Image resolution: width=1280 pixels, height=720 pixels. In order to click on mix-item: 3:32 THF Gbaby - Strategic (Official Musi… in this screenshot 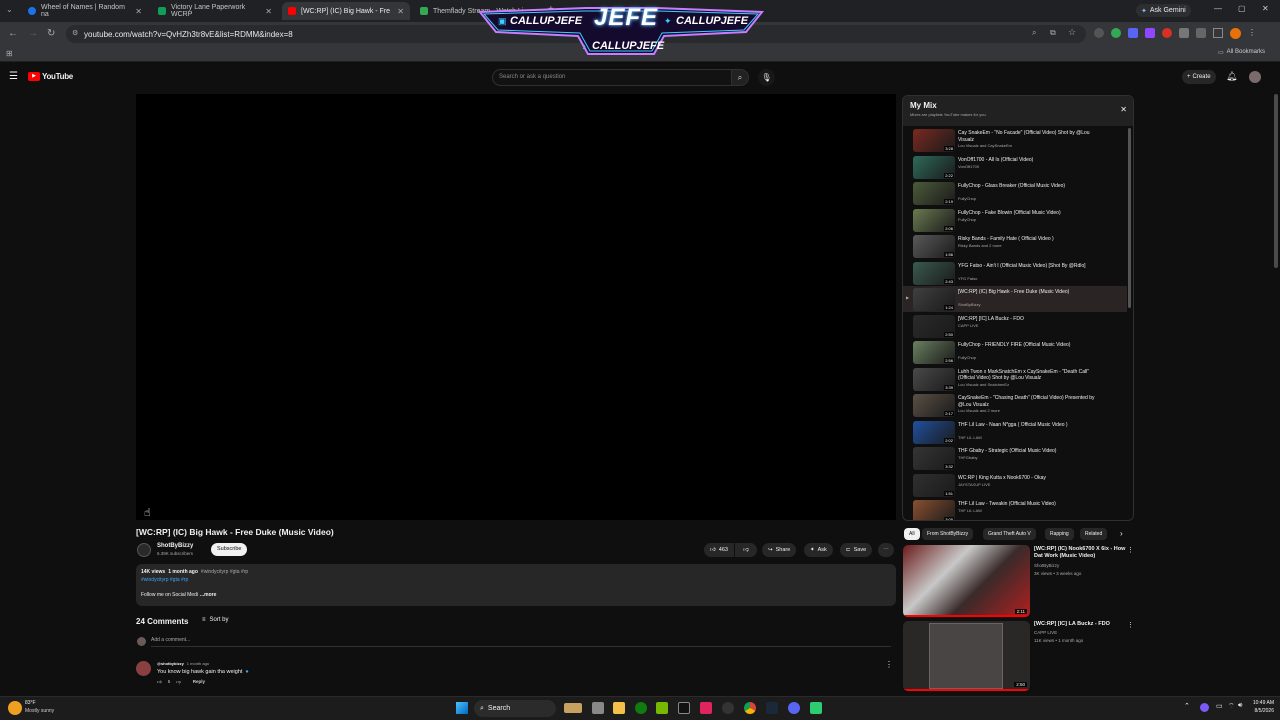, I will do `click(1015, 458)`.